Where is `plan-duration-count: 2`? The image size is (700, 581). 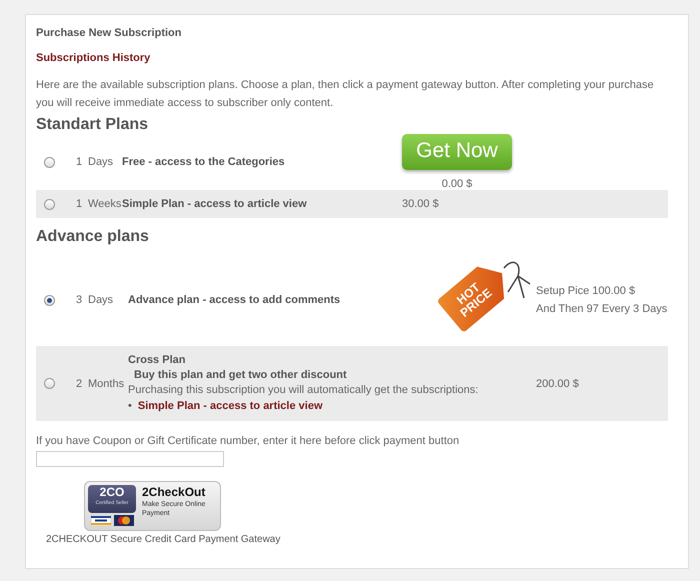 plan-duration-count: 2 is located at coordinates (80, 384).